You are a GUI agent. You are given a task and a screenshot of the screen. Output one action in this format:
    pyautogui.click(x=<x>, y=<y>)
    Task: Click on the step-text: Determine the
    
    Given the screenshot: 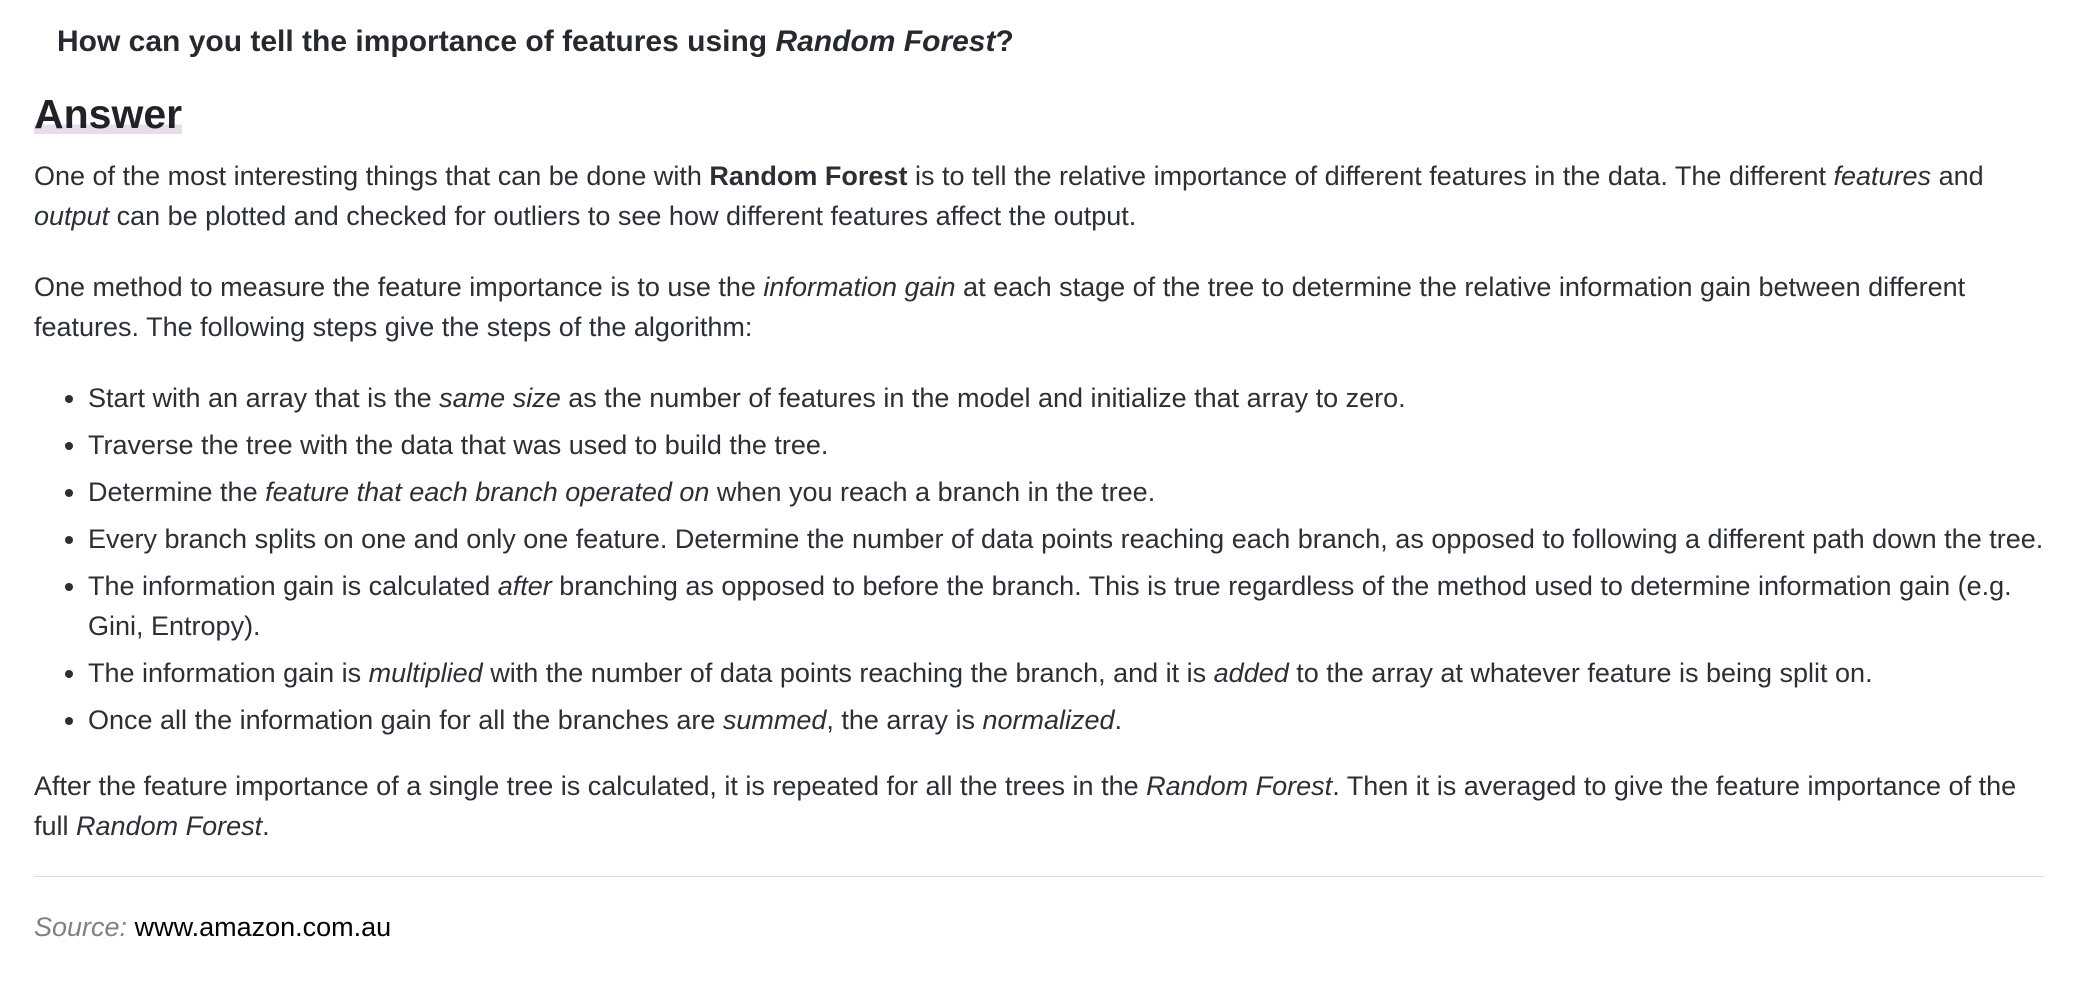 What is the action you would take?
    pyautogui.click(x=177, y=492)
    